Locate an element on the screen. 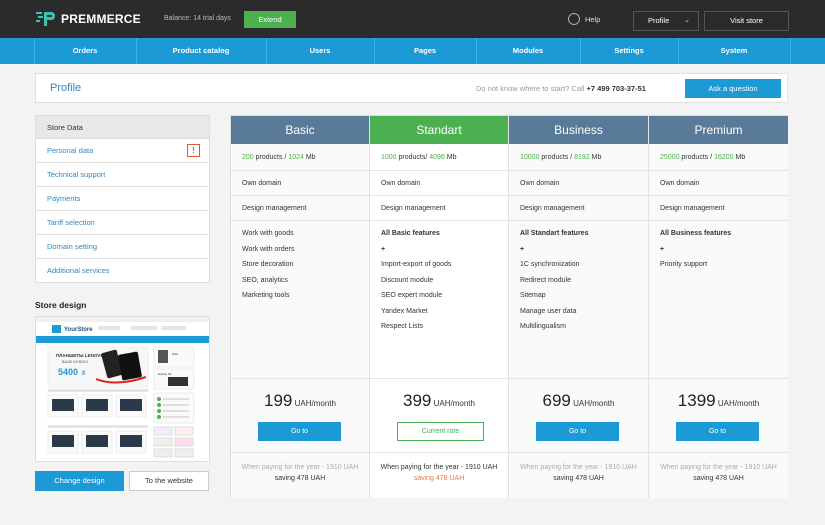 This screenshot has height=525, width=825. nav-item-system: System is located at coordinates (734, 51).